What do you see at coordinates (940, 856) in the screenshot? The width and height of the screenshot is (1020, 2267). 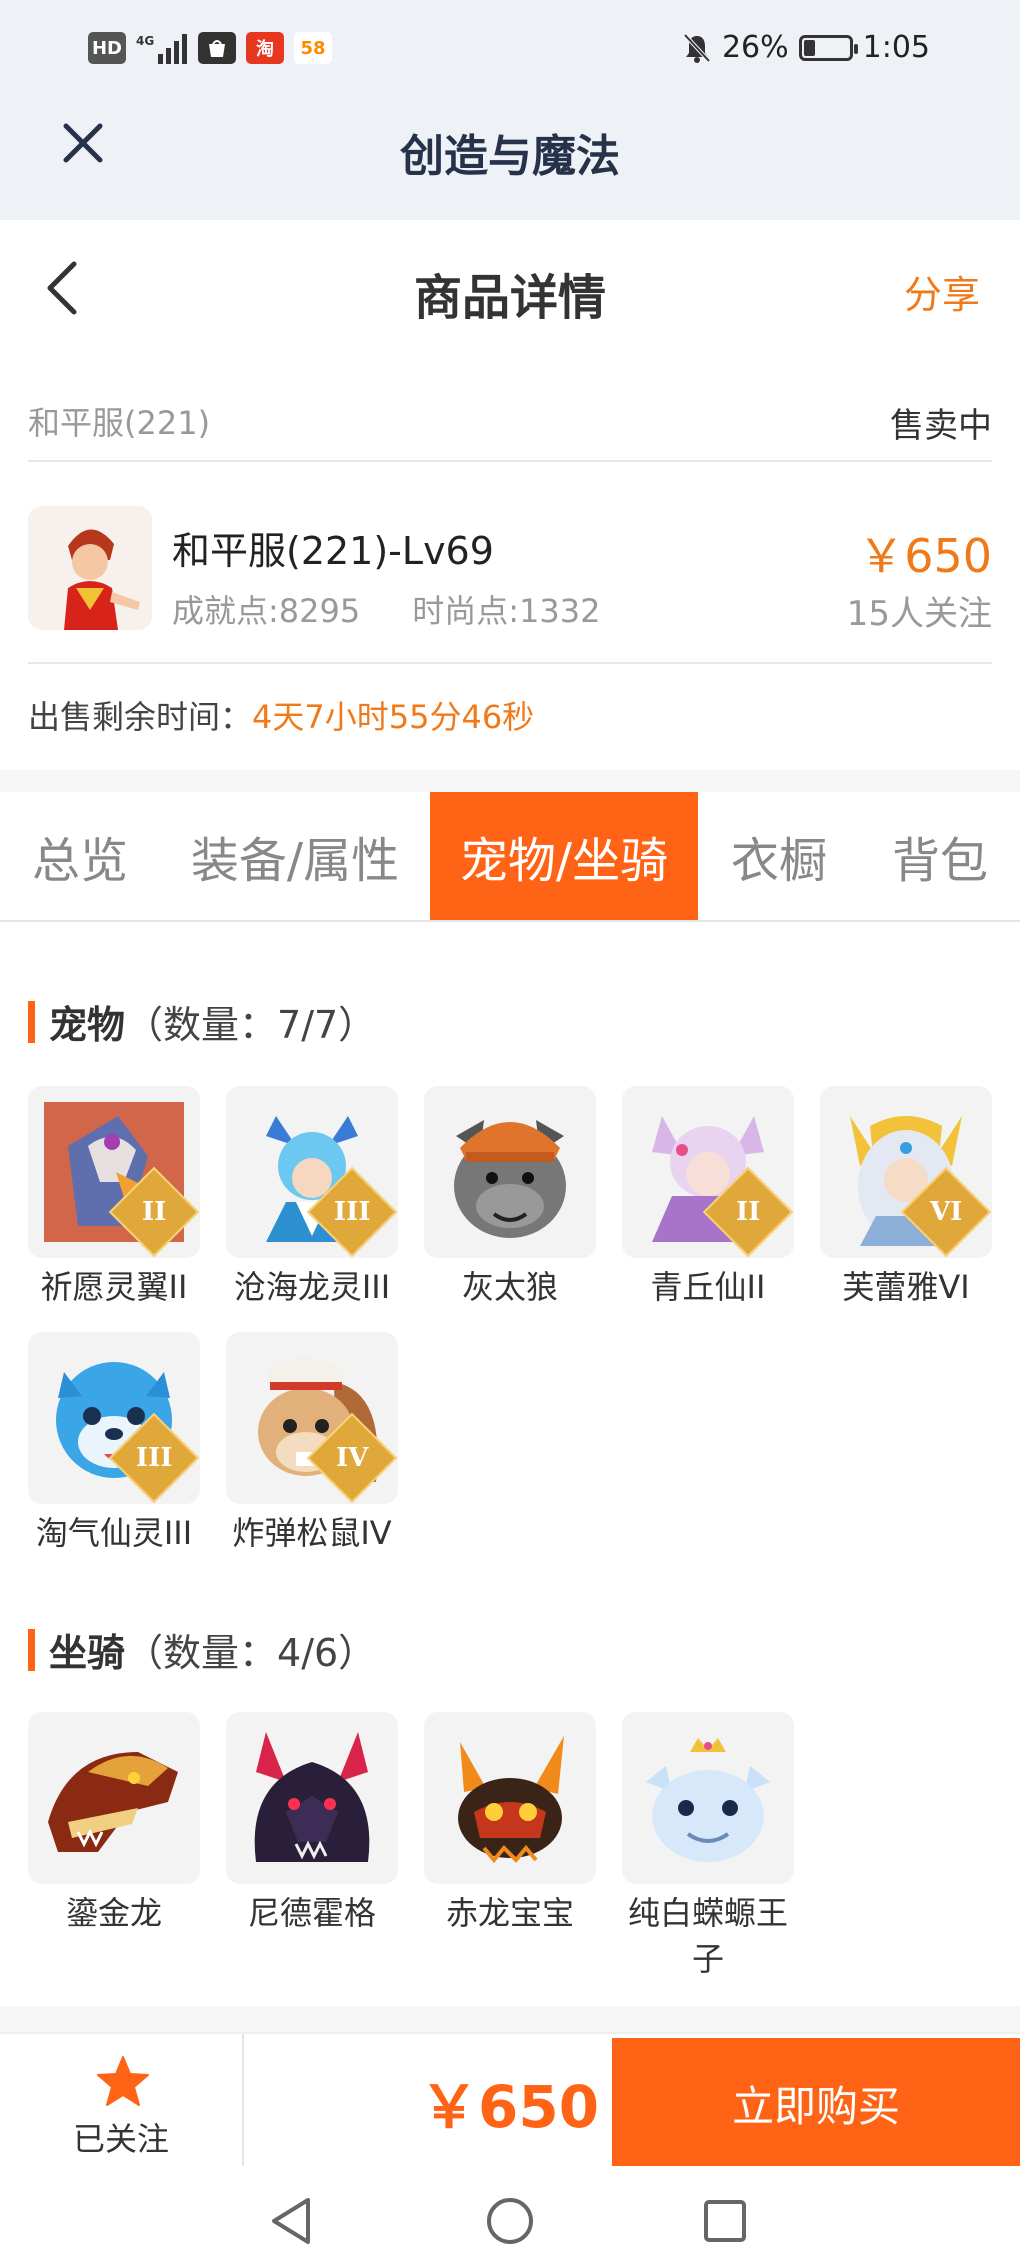 I see `tab-backpack: 背包` at bounding box center [940, 856].